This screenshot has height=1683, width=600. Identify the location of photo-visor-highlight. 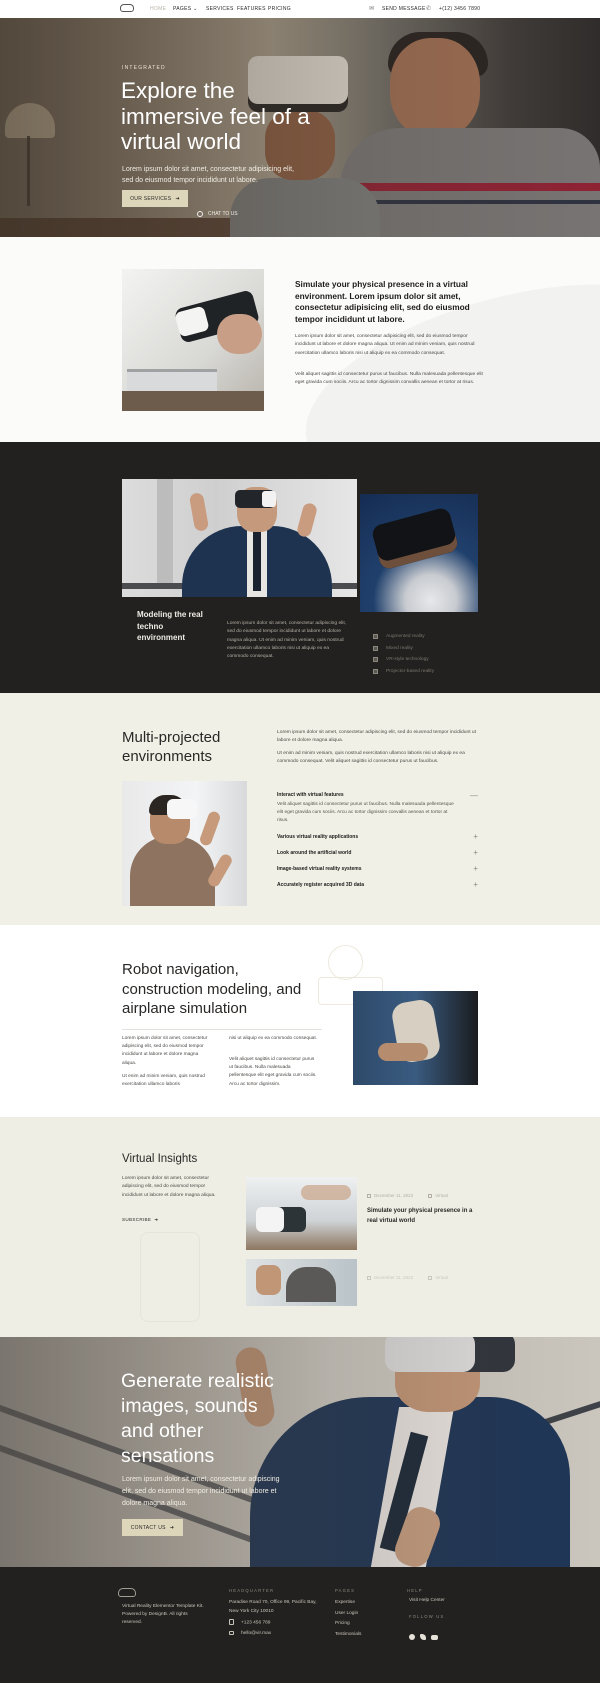
(269, 499).